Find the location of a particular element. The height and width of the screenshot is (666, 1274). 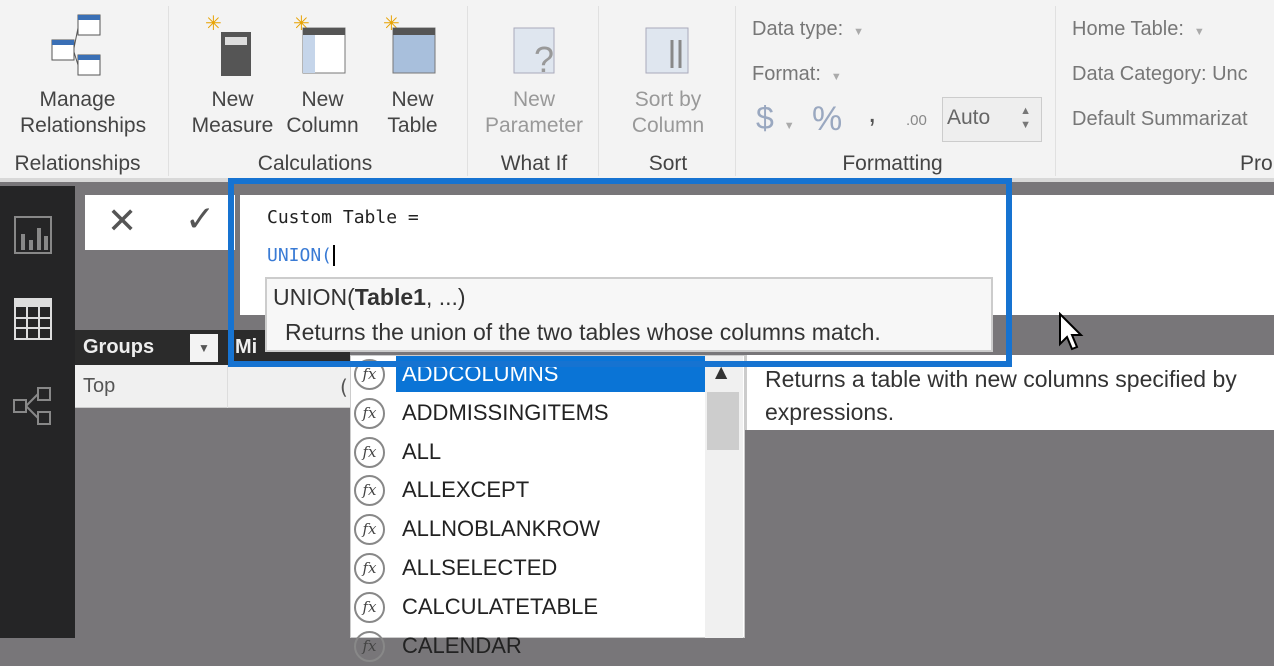

column-header-groups: Groups is located at coordinates (118, 347).